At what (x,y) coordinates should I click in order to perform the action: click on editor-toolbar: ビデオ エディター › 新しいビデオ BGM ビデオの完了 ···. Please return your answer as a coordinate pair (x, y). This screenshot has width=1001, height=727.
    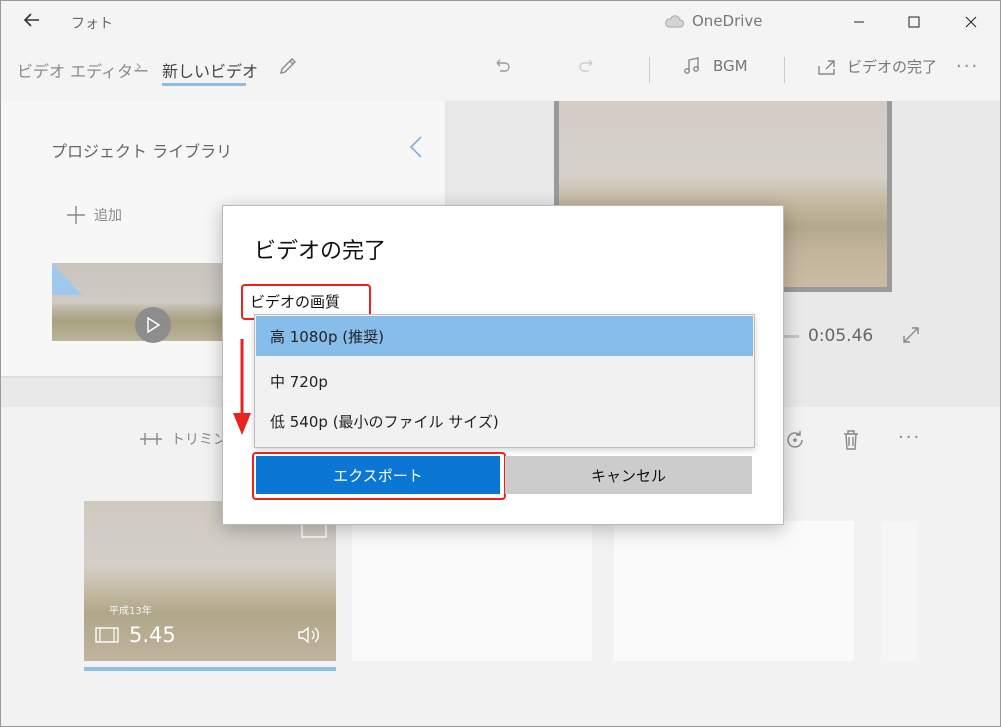
    Looking at the image, I should click on (500, 72).